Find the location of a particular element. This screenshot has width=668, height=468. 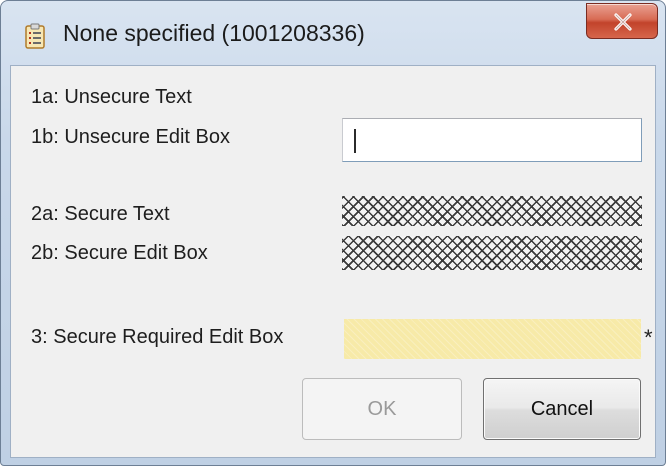

cancel-button: Cancel is located at coordinates (562, 409).